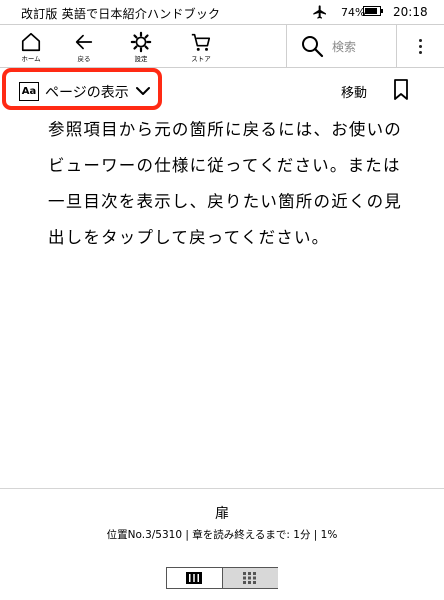 The height and width of the screenshot is (600, 444). Describe the element at coordinates (225, 129) in the screenshot. I see `text-line: 参照項目から元の箇所に戻るには、お使いの` at that location.